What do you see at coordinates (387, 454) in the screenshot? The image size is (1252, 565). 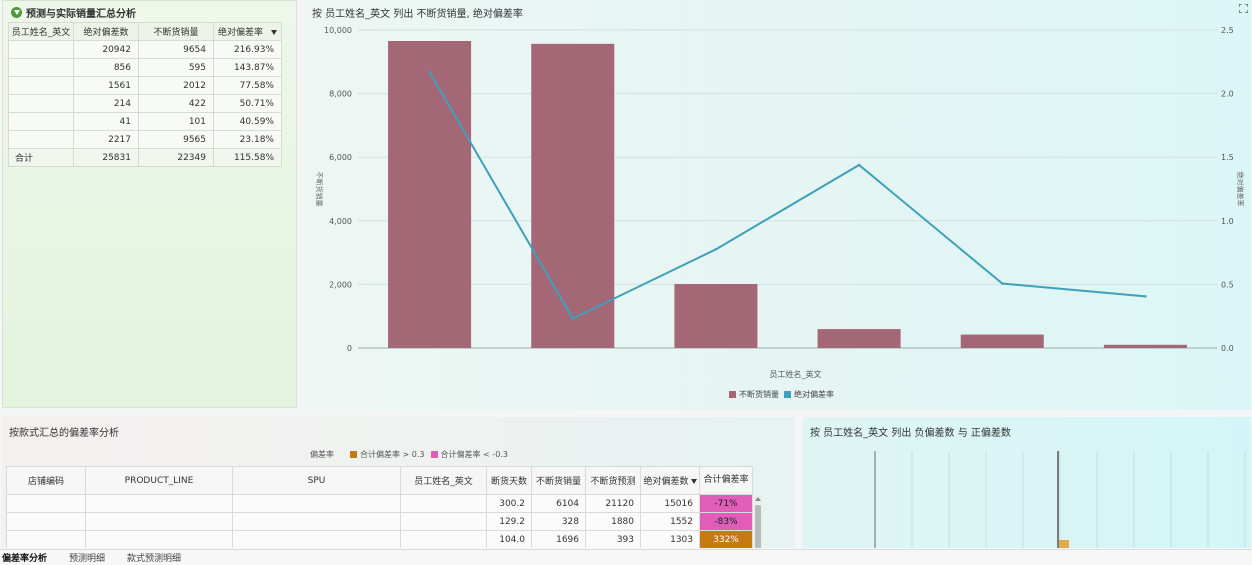 I see `legend-item-pos: 合计偏差率 > 0.3` at bounding box center [387, 454].